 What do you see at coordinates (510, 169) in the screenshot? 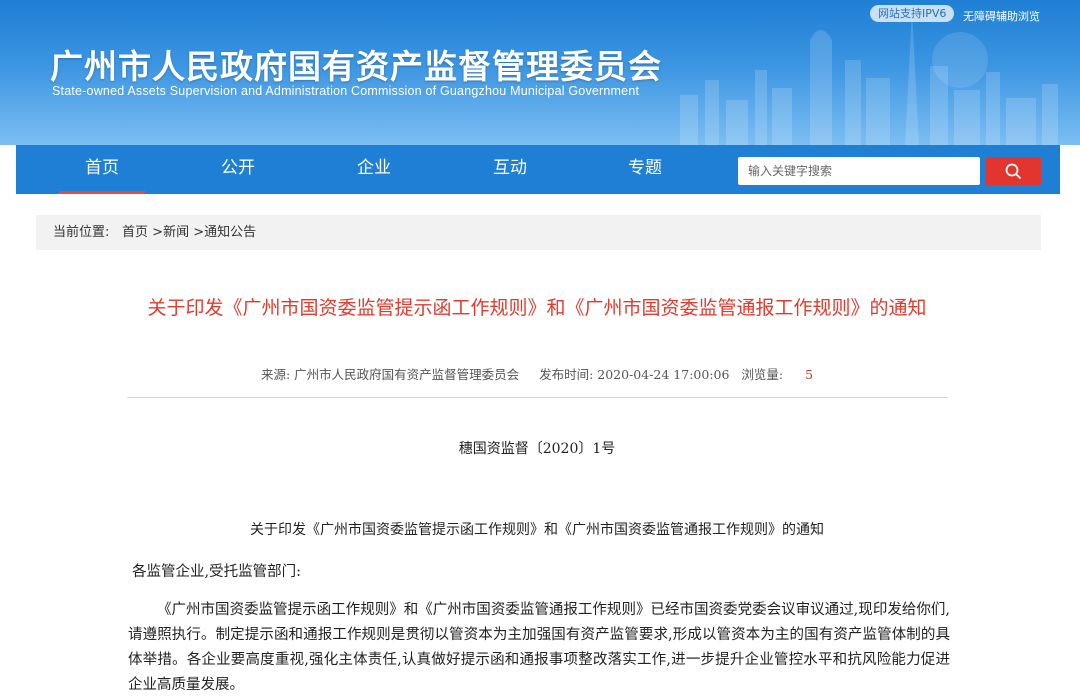
I see `nav-item-interaction: 互动` at bounding box center [510, 169].